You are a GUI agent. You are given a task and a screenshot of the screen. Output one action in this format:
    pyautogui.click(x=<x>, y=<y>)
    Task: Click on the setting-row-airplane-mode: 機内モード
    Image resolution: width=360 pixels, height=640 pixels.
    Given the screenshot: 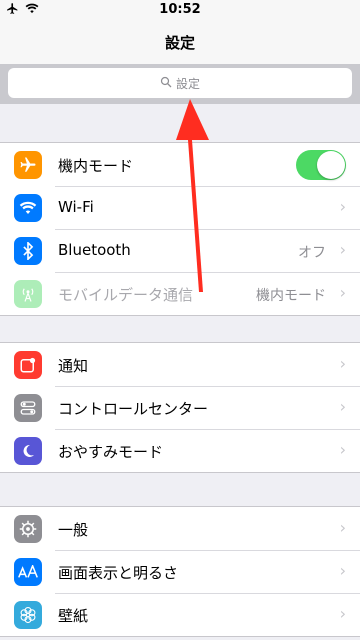 What is the action you would take?
    pyautogui.click(x=180, y=164)
    